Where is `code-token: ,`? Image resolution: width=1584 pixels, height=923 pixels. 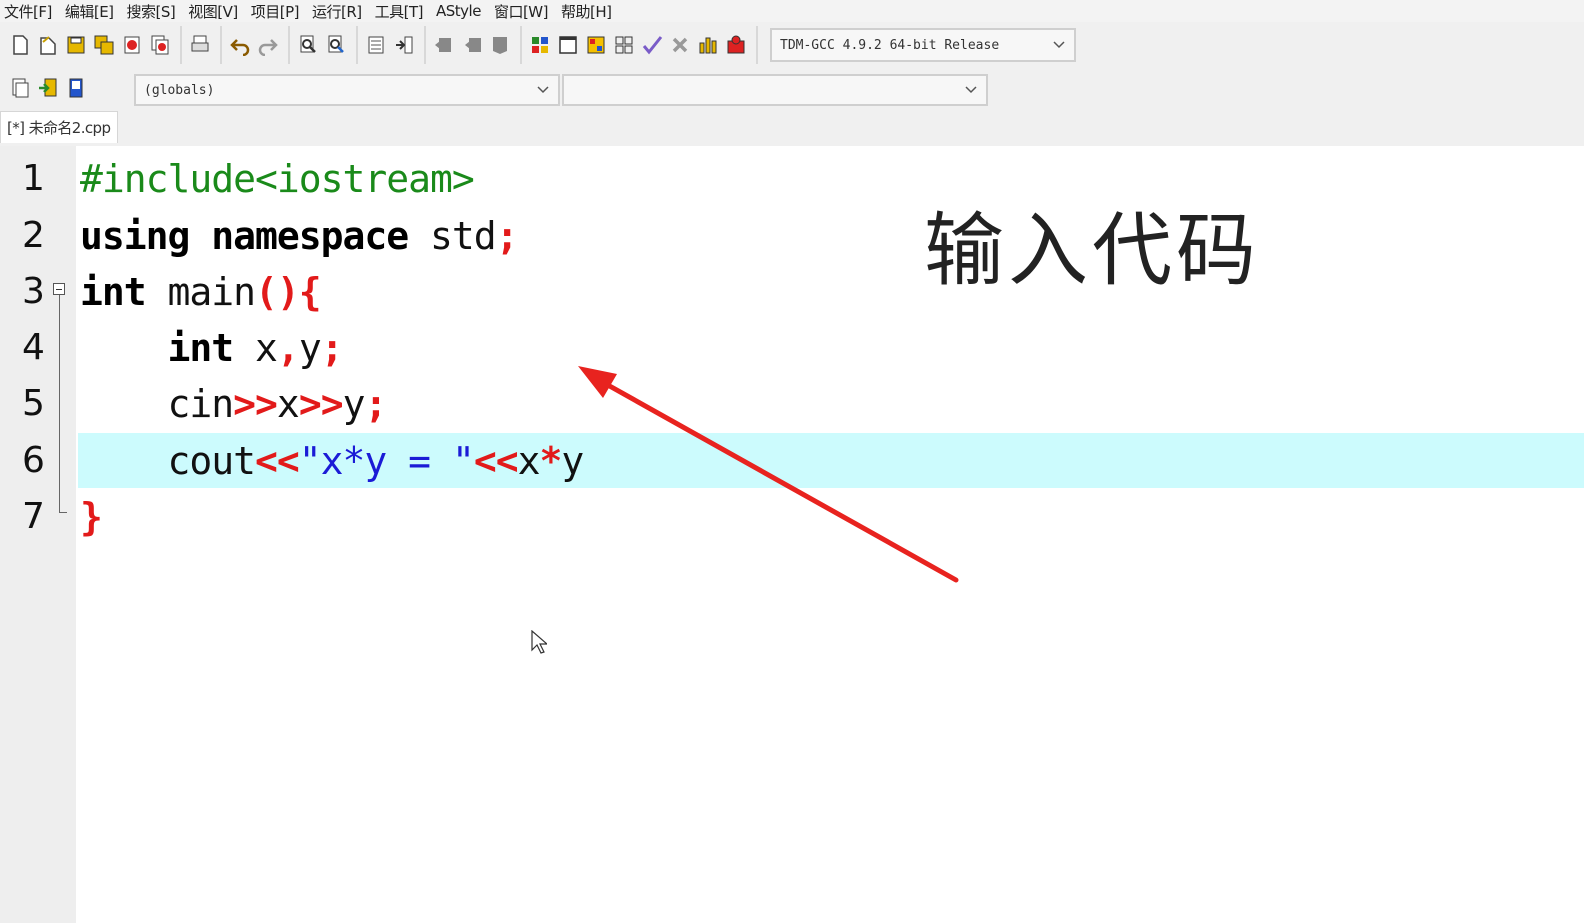 code-token: , is located at coordinates (288, 348).